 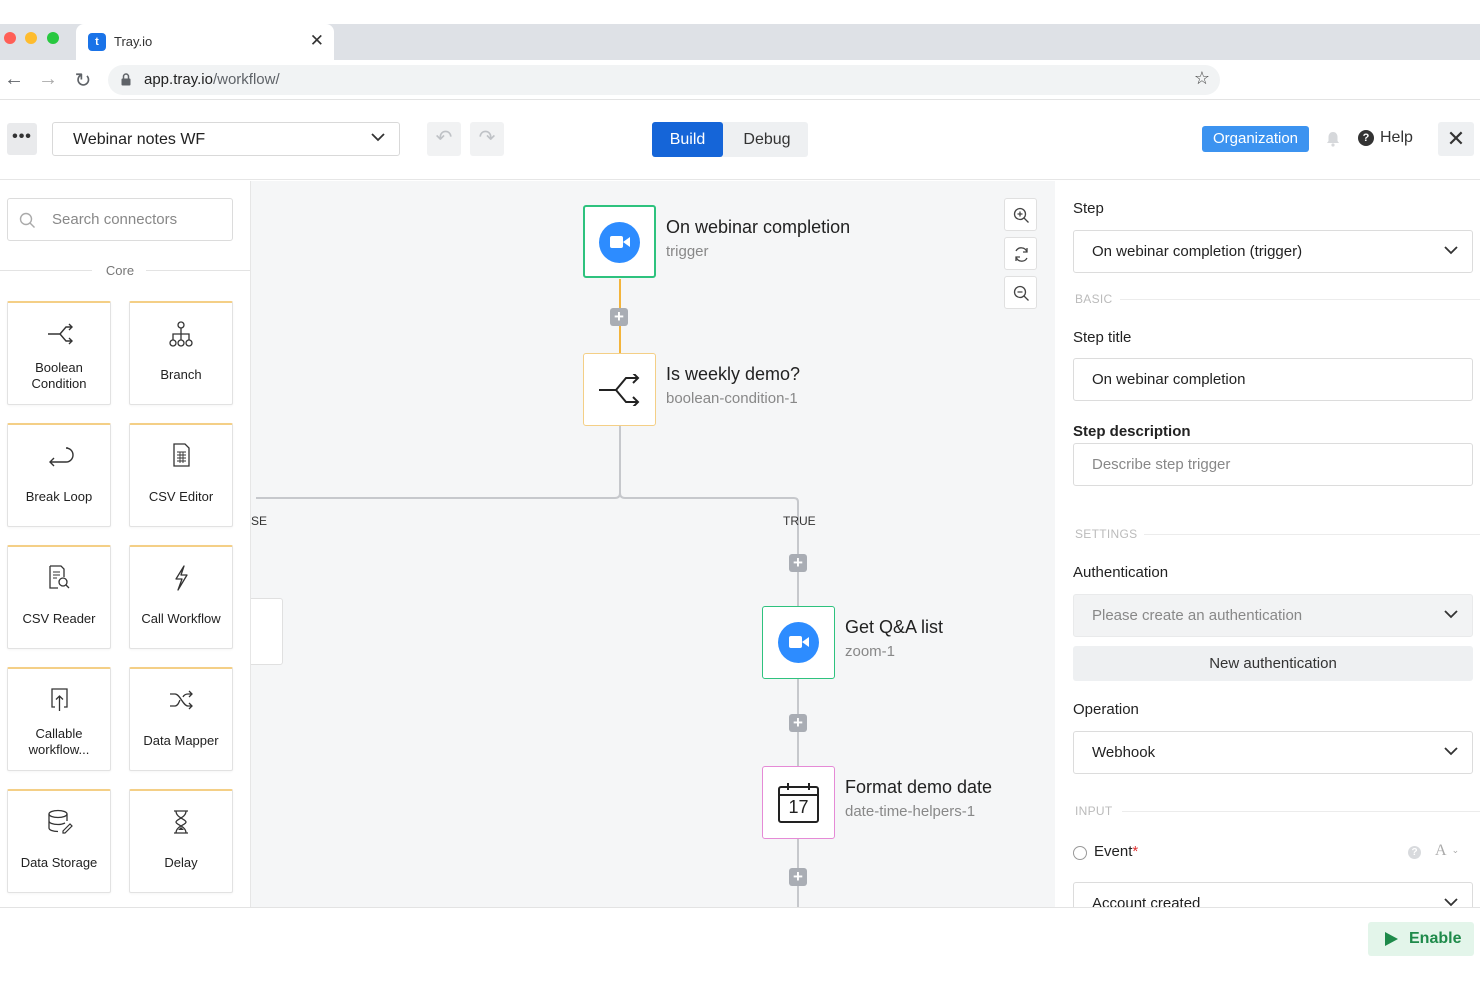 I want to click on zoom-in-button, so click(x=1020, y=214).